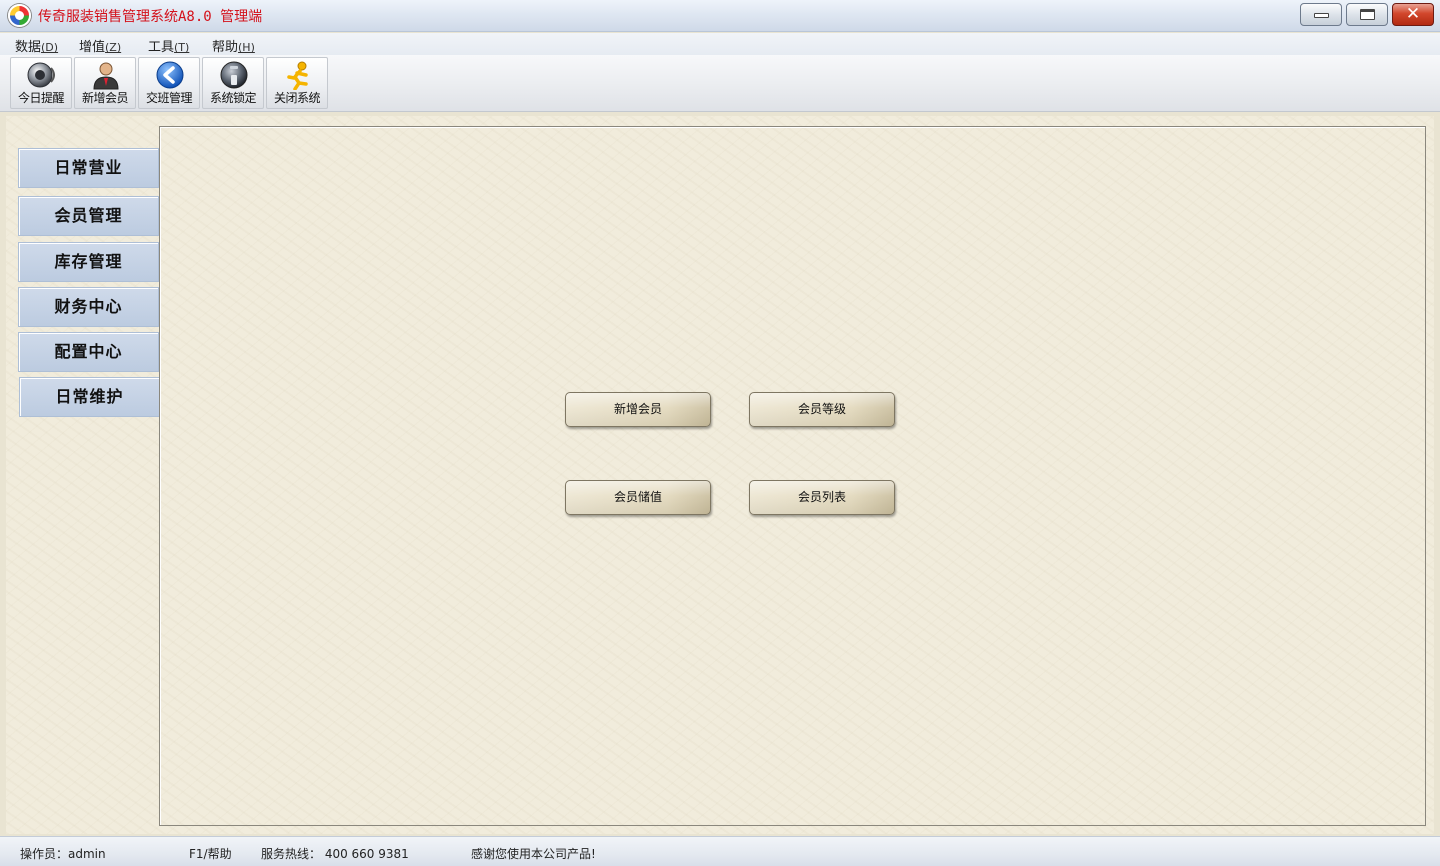 Image resolution: width=1440 pixels, height=866 pixels. I want to click on add-member-toolbar-label: 新增会员, so click(105, 98).